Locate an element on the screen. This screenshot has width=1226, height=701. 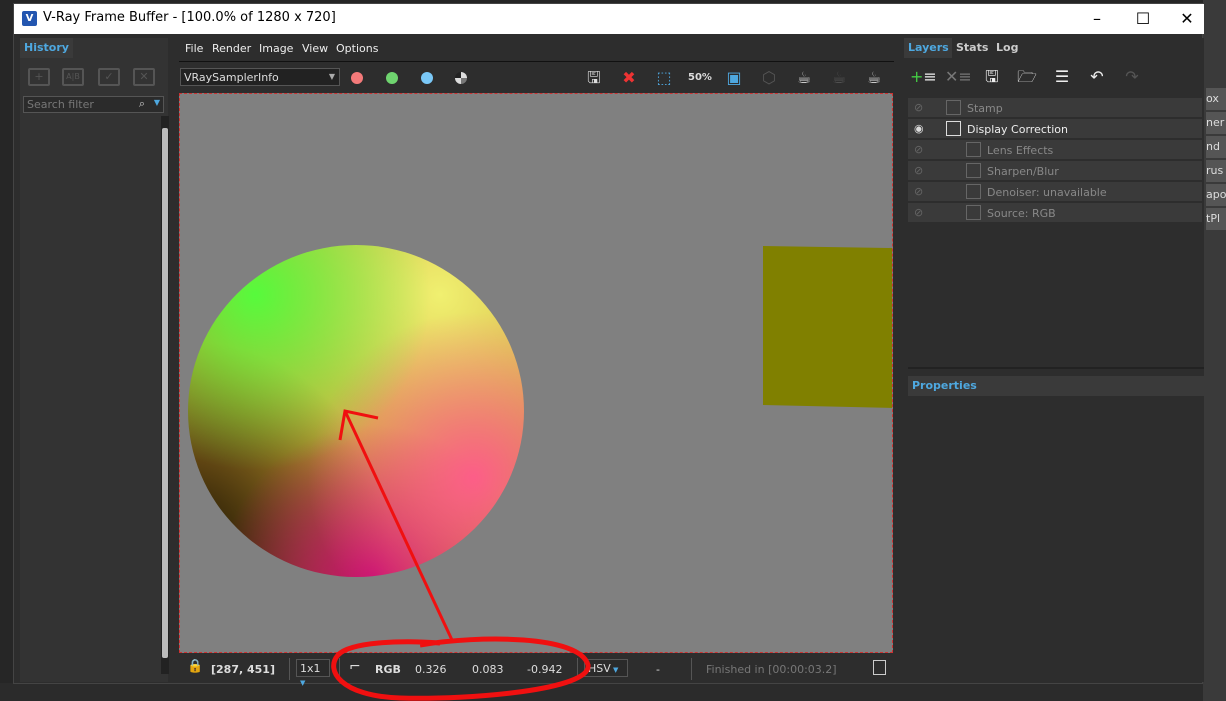
render-icon: ☕ is located at coordinates (874, 78).